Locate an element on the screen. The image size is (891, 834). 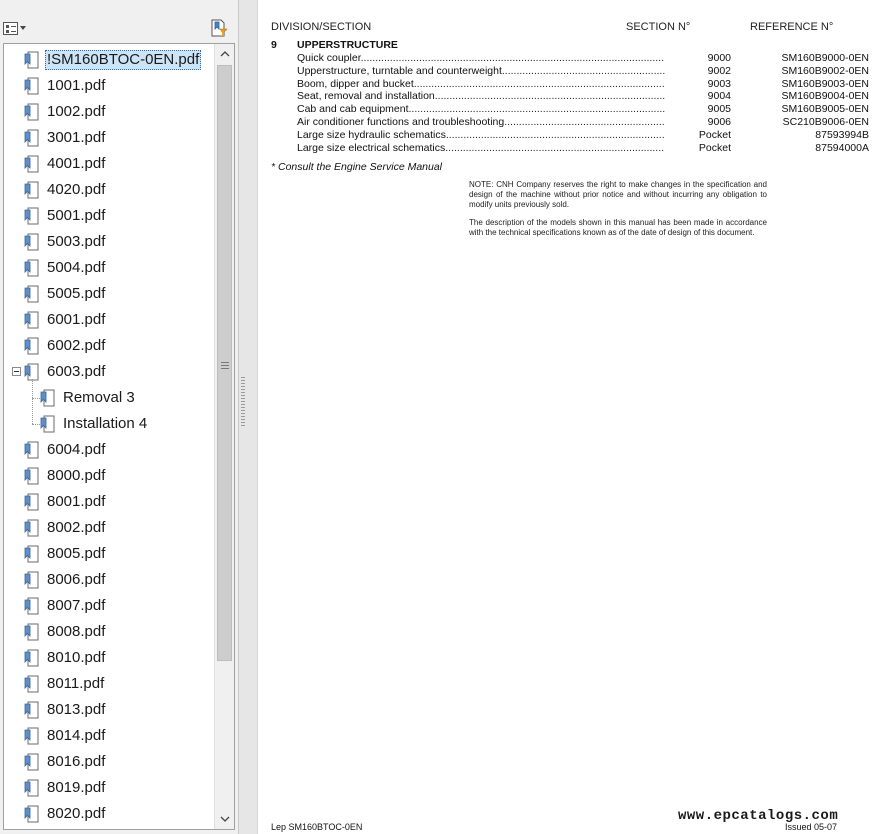
bookmark-item: !SM160BTOC-0EN.pdf is located at coordinates (113, 60).